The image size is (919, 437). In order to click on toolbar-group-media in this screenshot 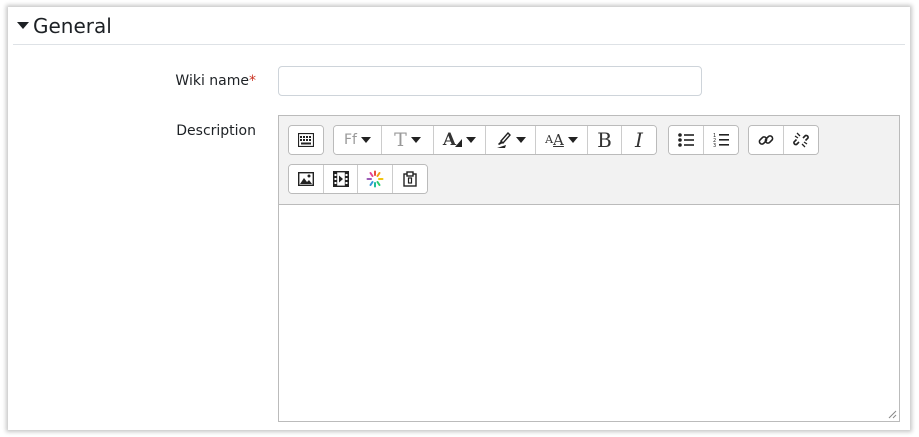, I will do `click(358, 179)`.